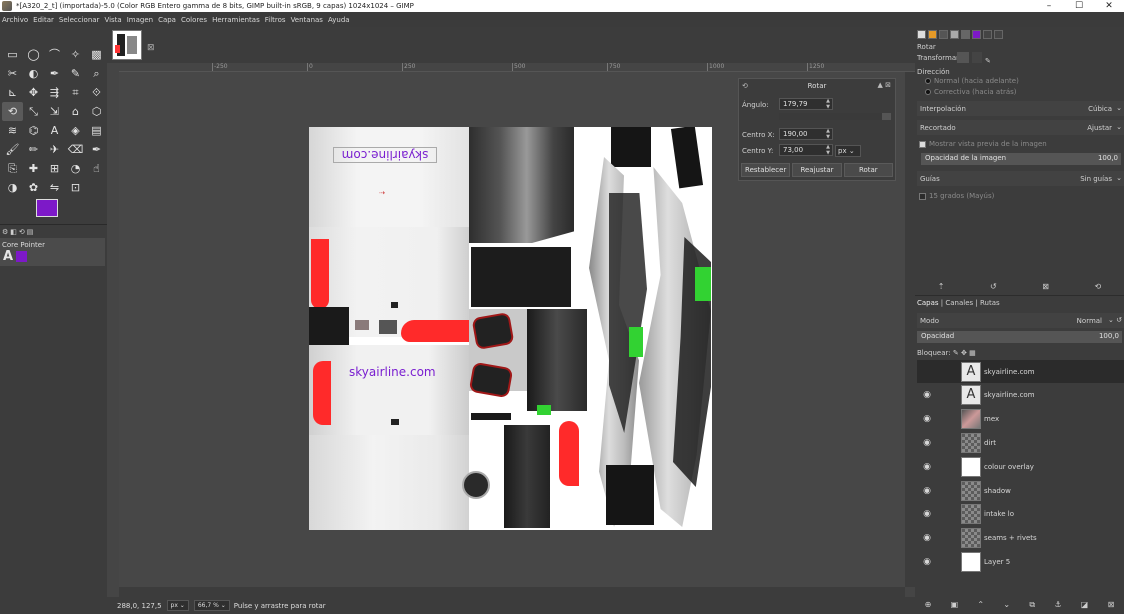  I want to click on flip-tool-icon: ⇋, so click(54, 187).